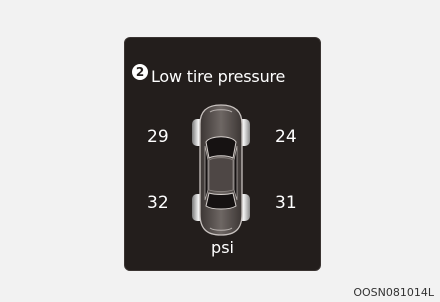  I want to click on display-title: Low tire pressure, so click(218, 76).